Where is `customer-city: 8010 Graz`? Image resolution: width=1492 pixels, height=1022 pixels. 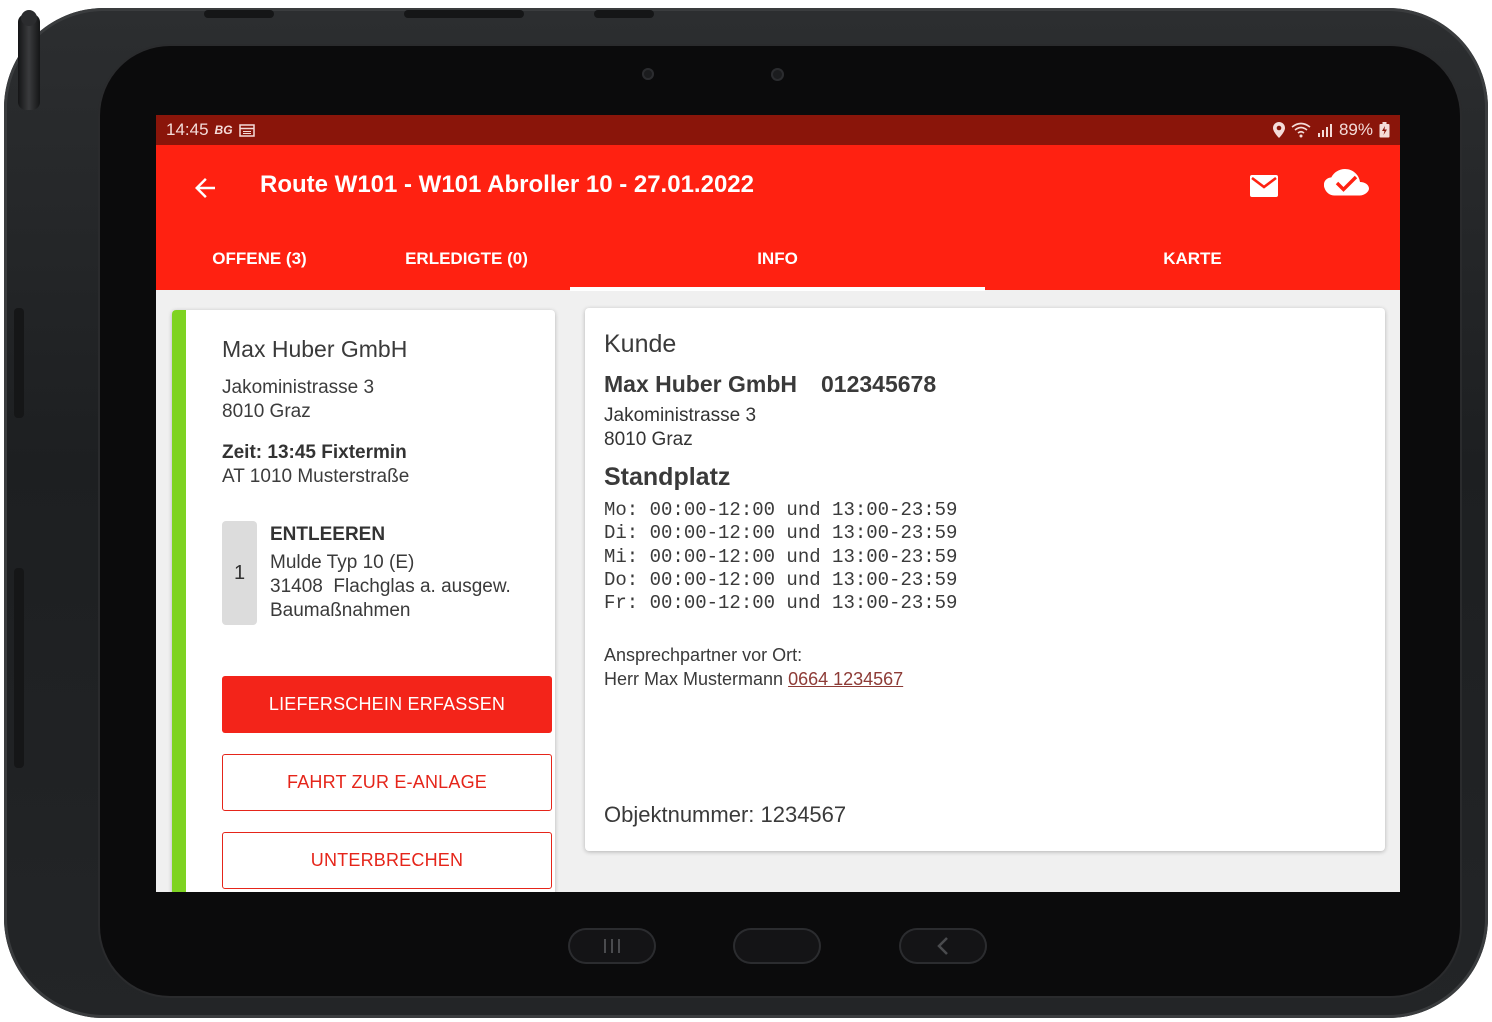
customer-city: 8010 Graz is located at coordinates (266, 411).